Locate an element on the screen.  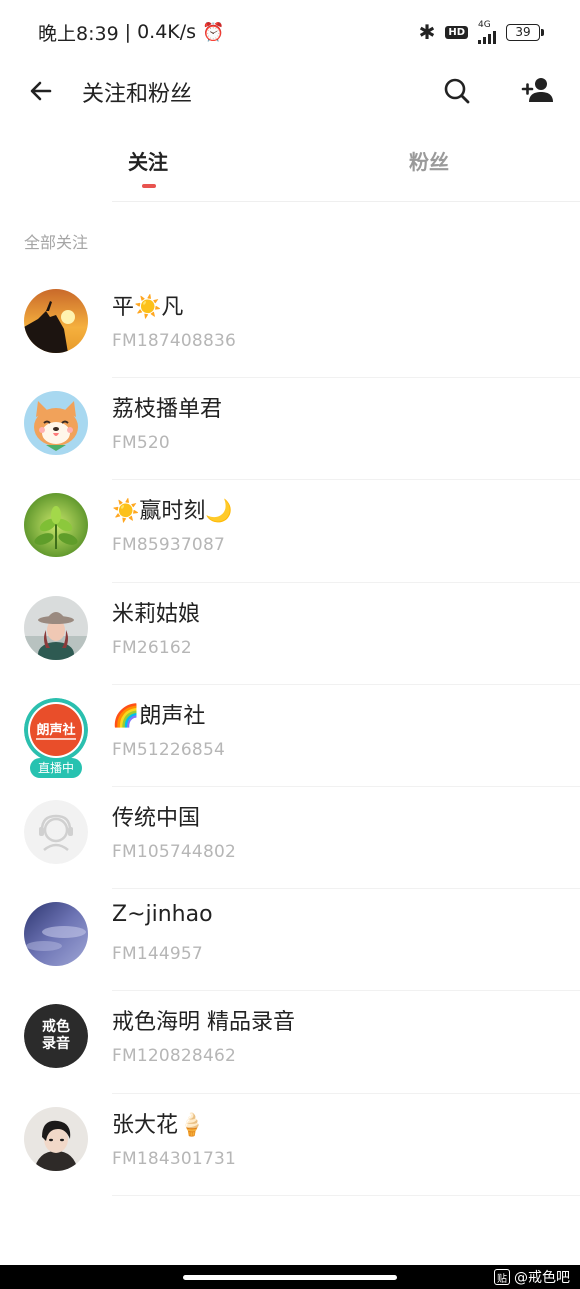
status-speed: 0.4K/s is located at coordinates (167, 32).